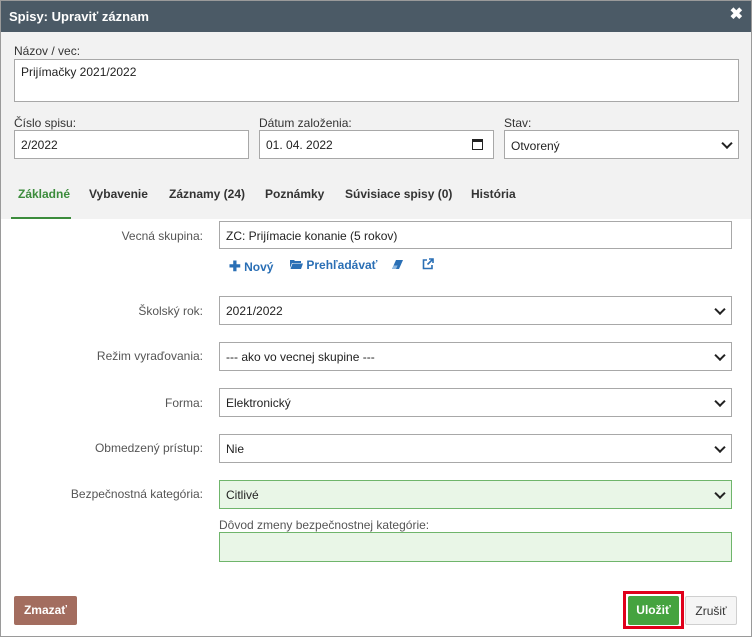 The height and width of the screenshot is (637, 752). What do you see at coordinates (170, 311) in the screenshot?
I see `school-year-label: Školský rok:` at bounding box center [170, 311].